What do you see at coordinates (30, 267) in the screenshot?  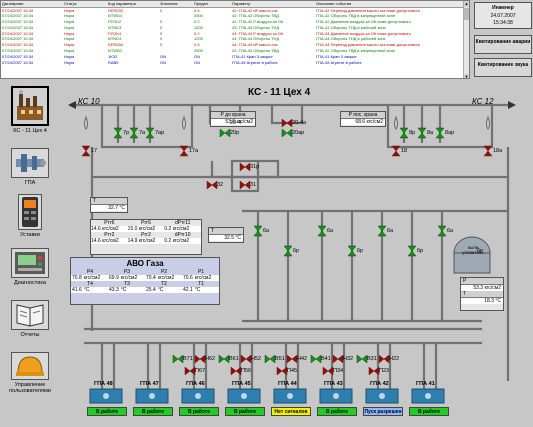 I see `nav-diagnostics: Диагностика` at bounding box center [30, 267].